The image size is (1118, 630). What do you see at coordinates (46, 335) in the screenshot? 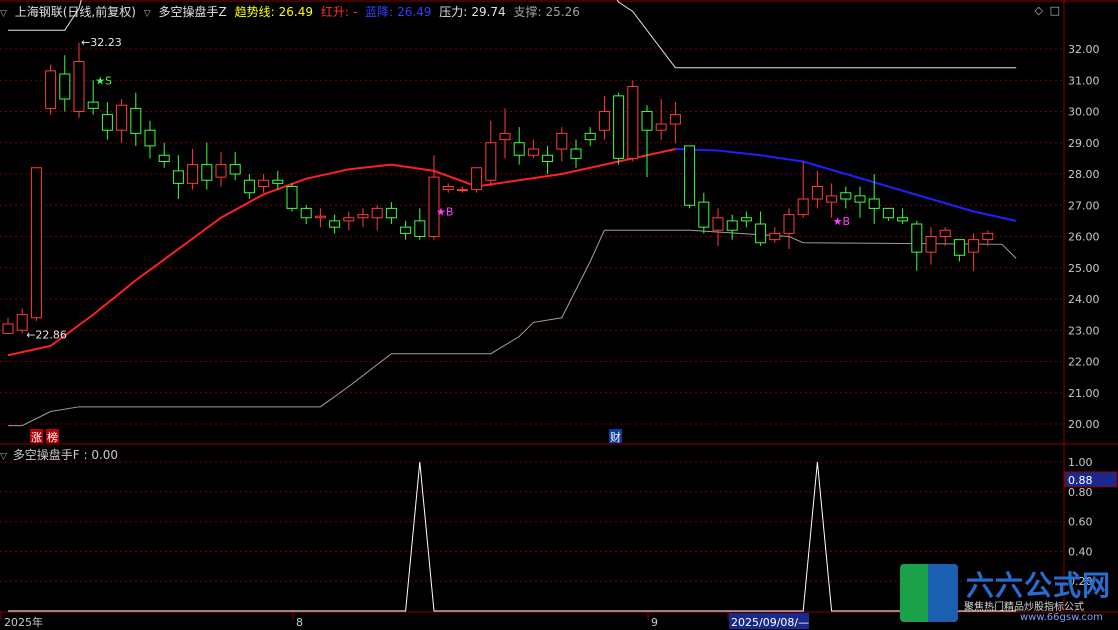
I see `low-price-label: ←22.86` at bounding box center [46, 335].